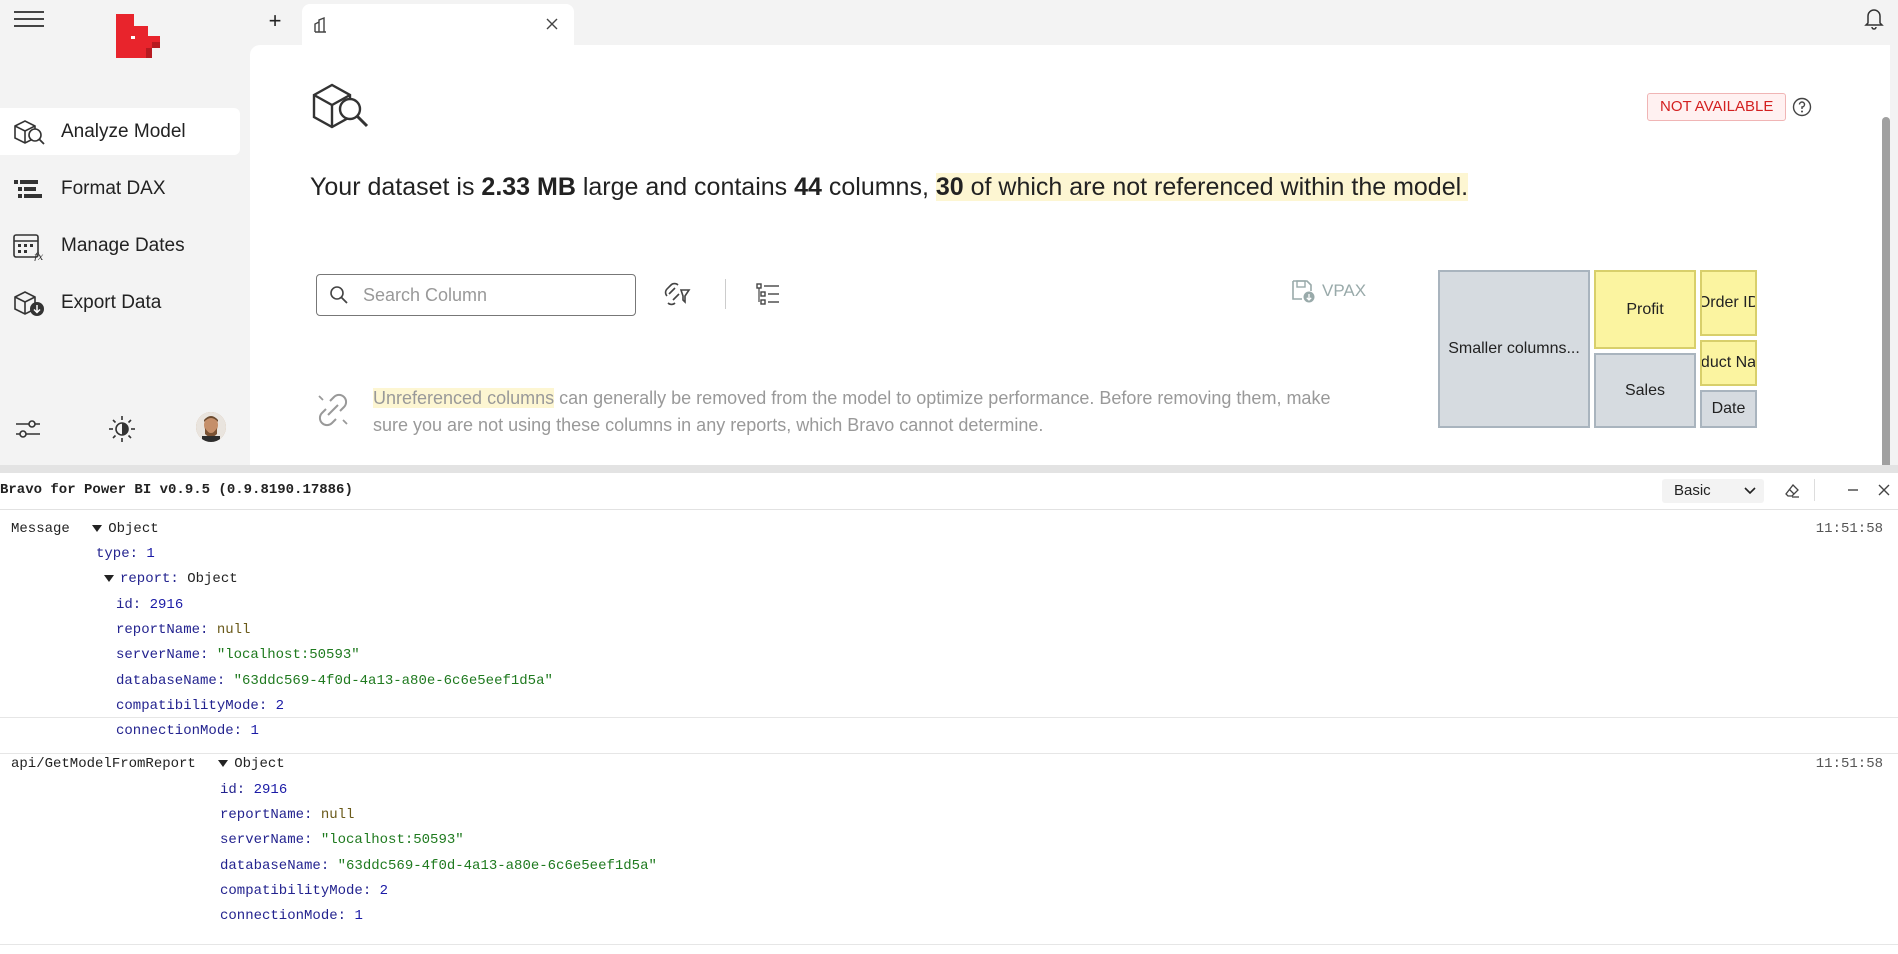 The image size is (1898, 954). What do you see at coordinates (123, 131) in the screenshot?
I see `sidebar-item-label: Analyze Model` at bounding box center [123, 131].